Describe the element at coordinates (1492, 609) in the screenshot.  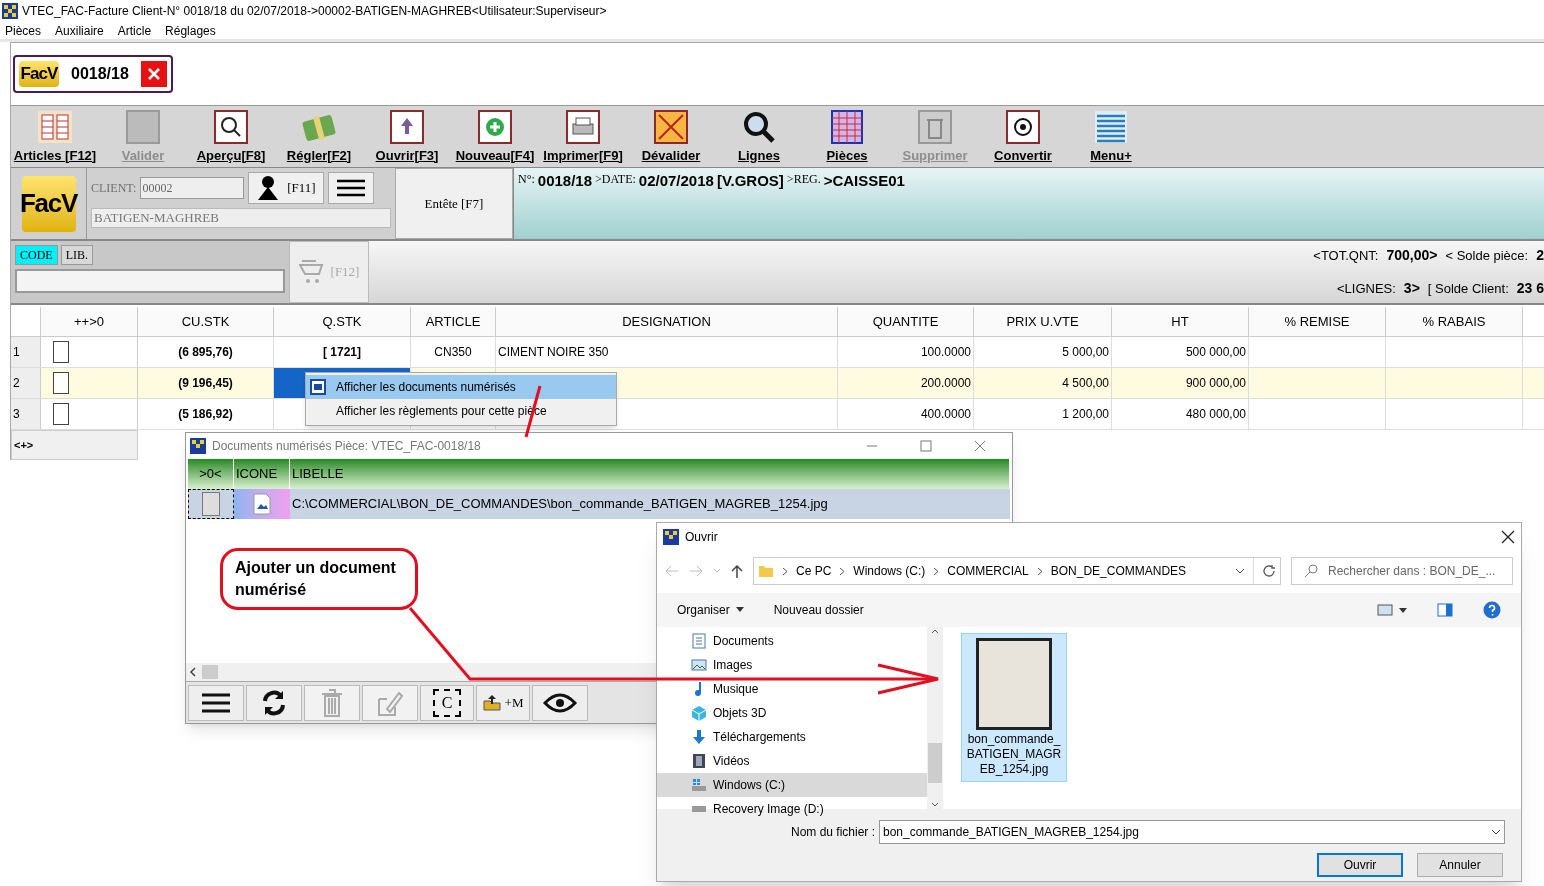
I see `help-icon` at that location.